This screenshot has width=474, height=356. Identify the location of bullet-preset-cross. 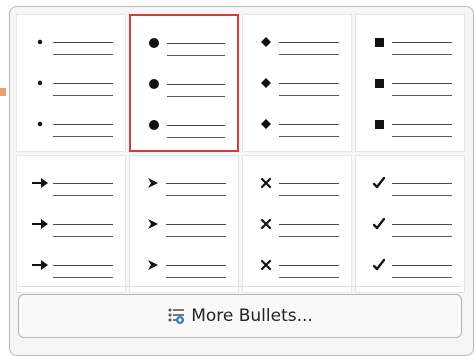
(297, 224).